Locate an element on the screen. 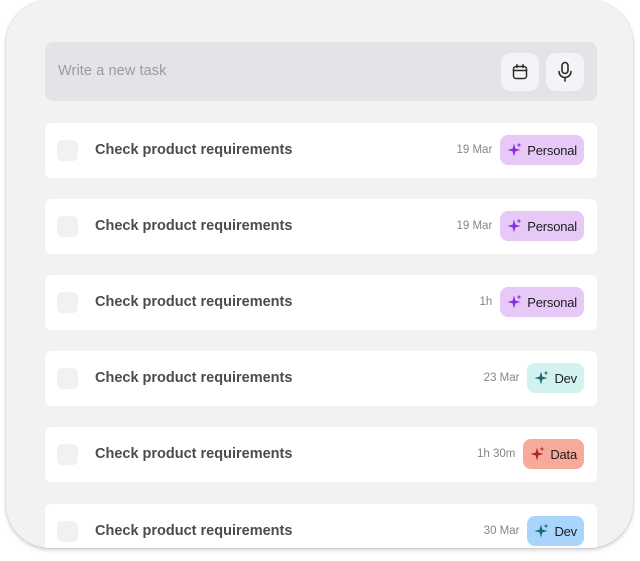  calendar-icon is located at coordinates (520, 72).